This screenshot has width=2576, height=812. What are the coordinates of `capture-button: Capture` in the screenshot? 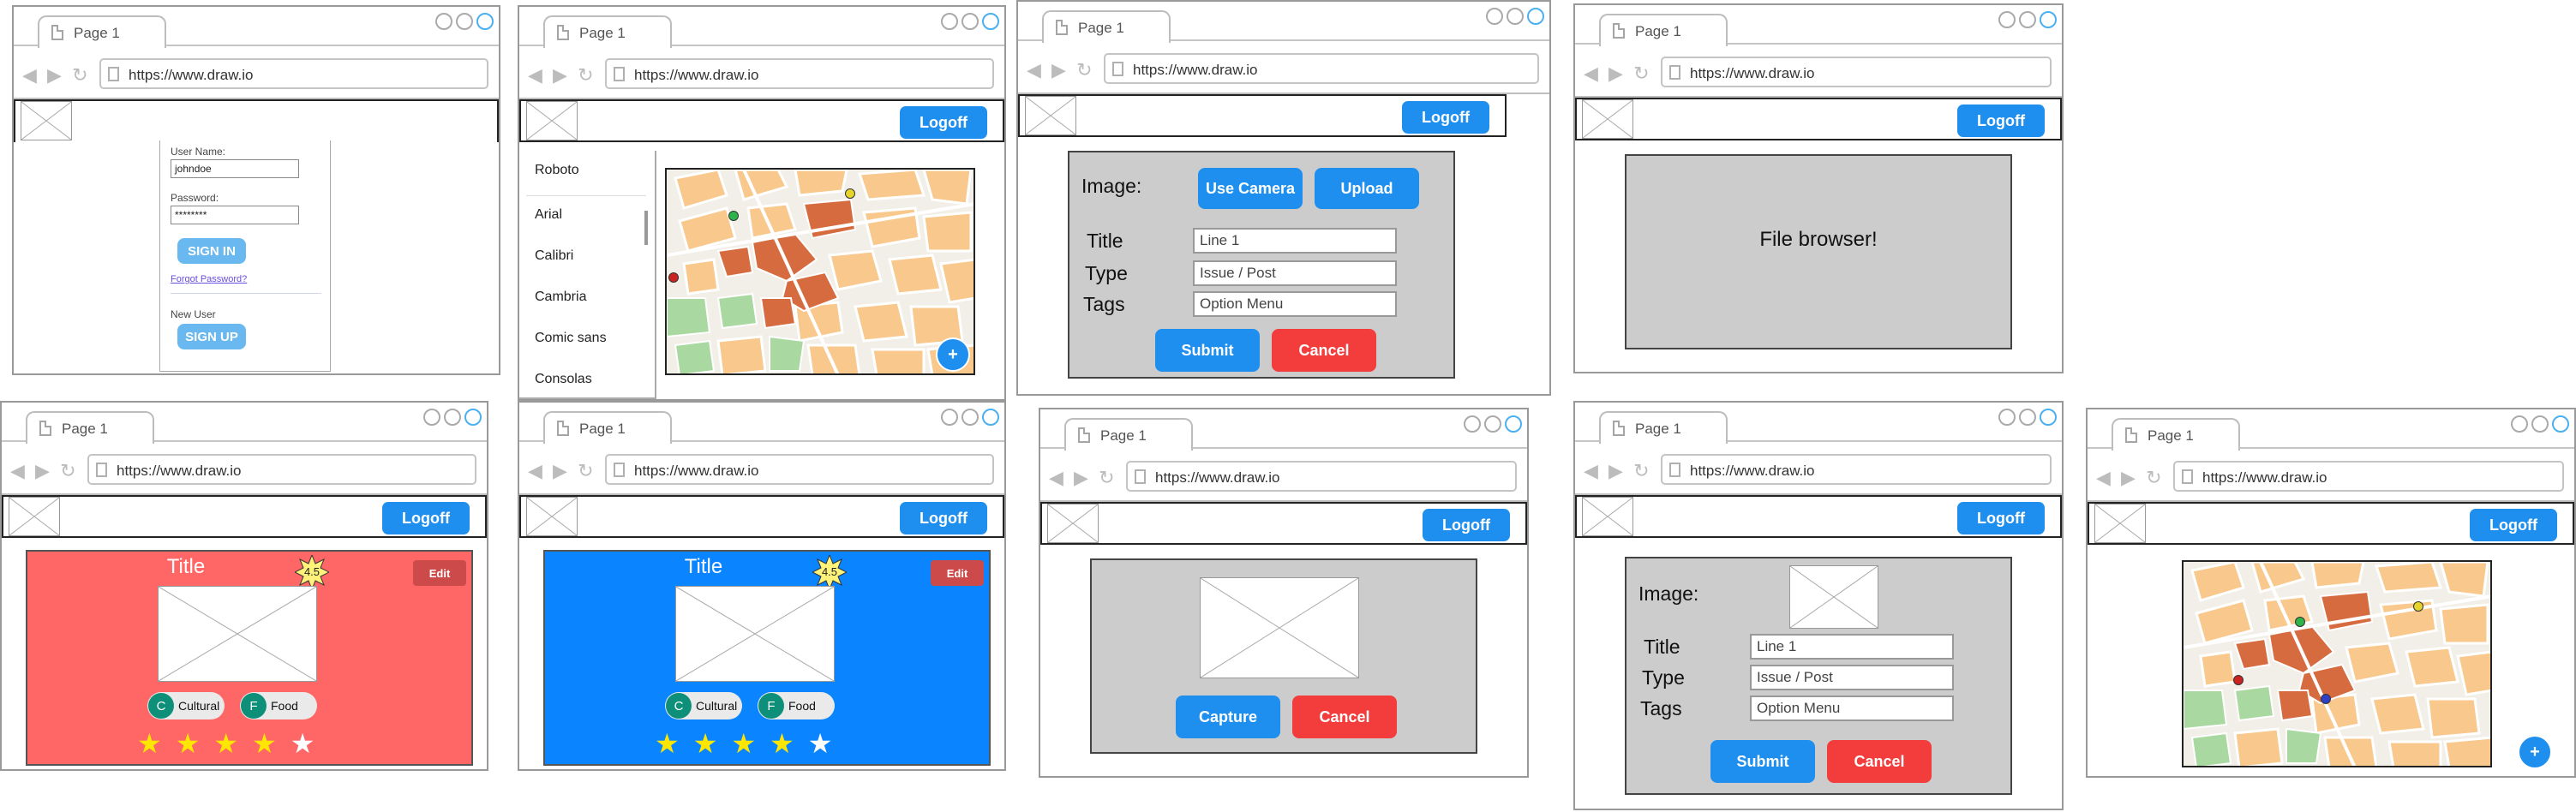 It's located at (1228, 717).